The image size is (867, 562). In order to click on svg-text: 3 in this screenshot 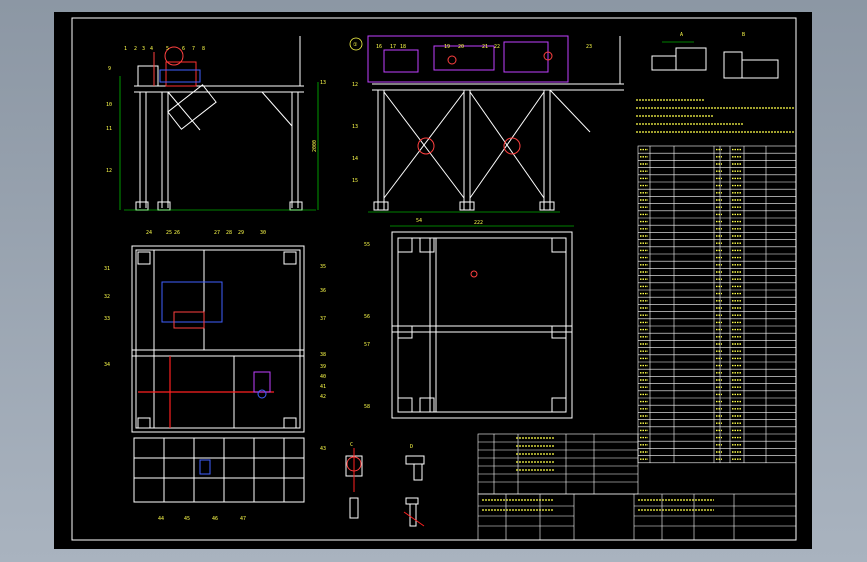, I will do `click(143, 49)`.